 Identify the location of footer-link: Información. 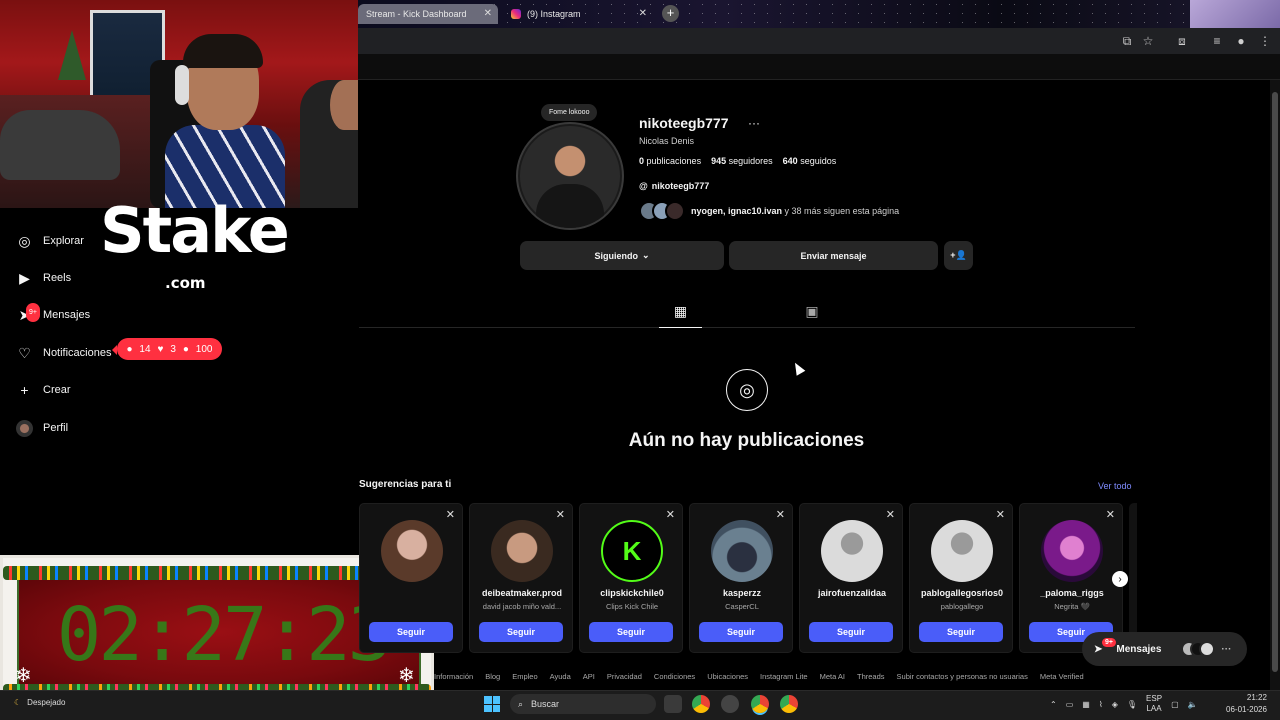
(453, 679).